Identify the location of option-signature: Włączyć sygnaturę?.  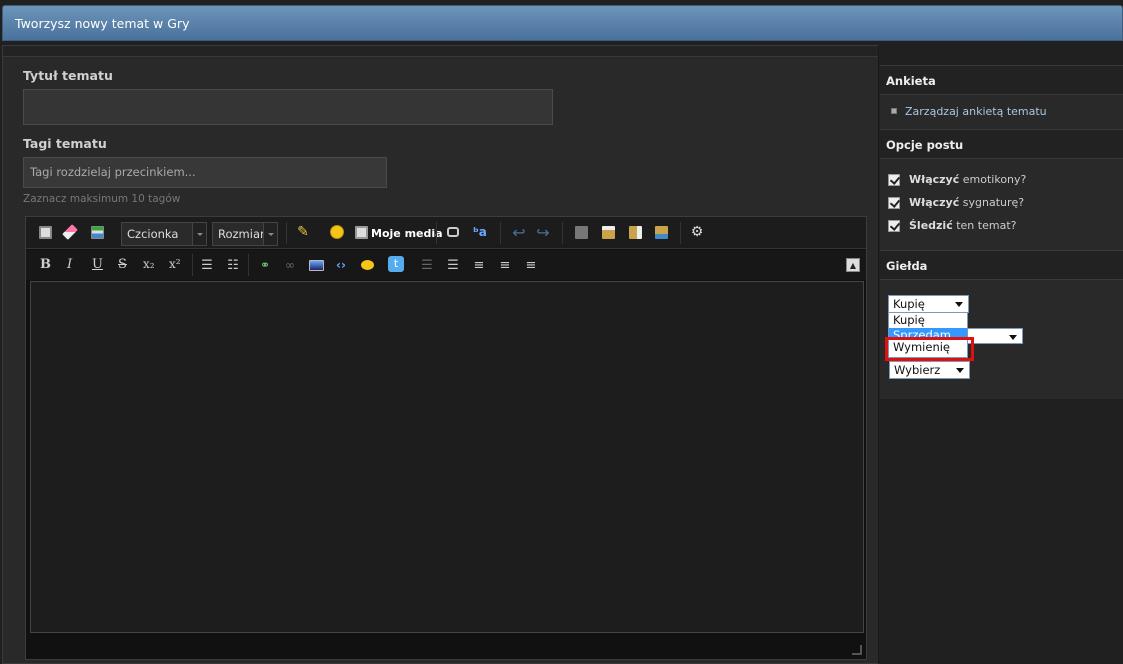
(956, 202).